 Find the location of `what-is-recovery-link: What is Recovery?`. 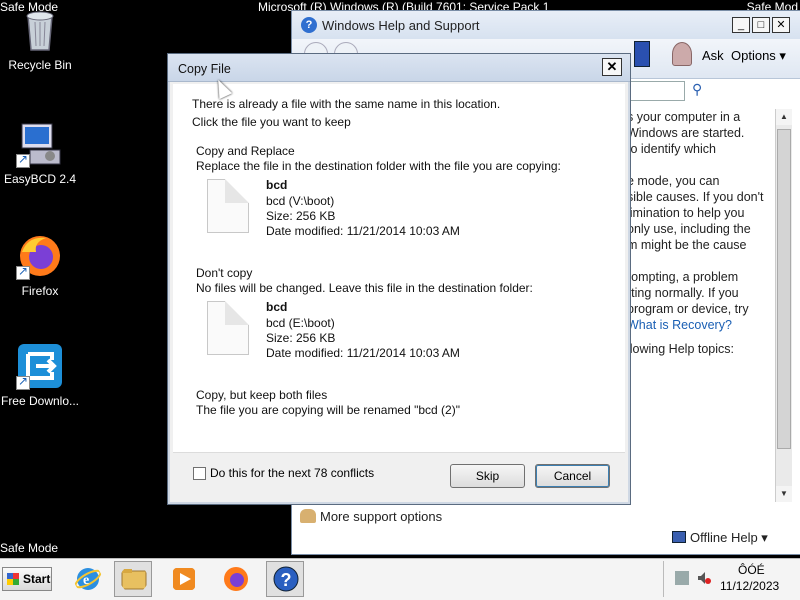

what-is-recovery-link: What is Recovery? is located at coordinates (701, 325).